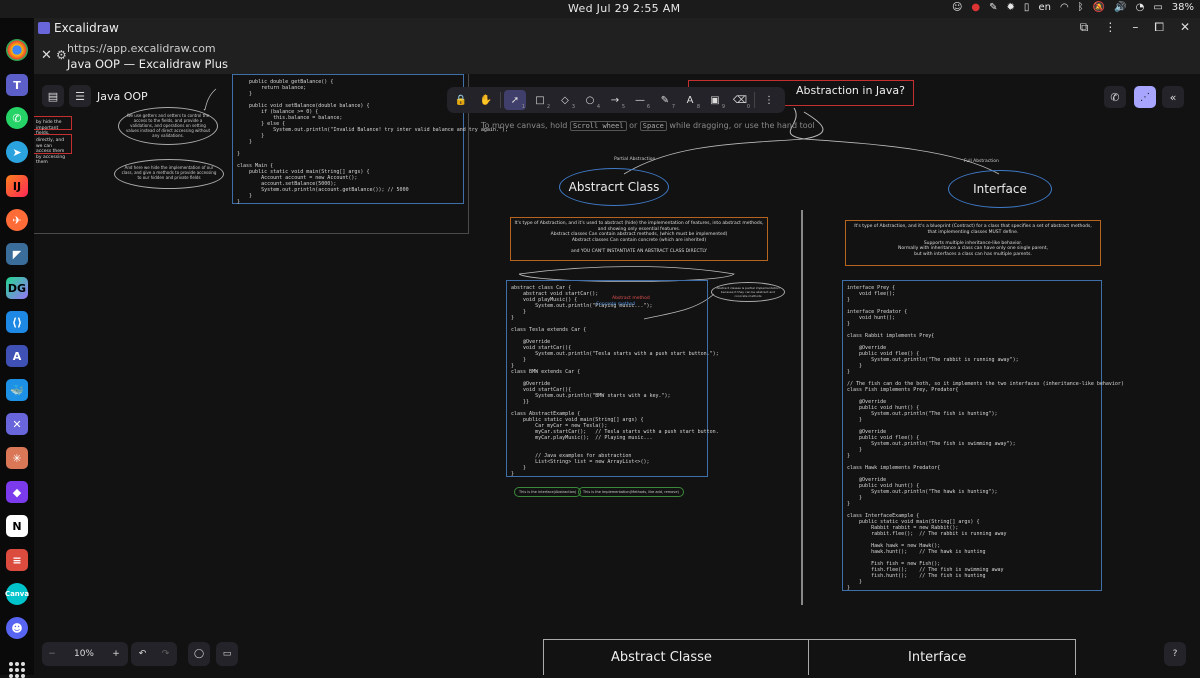  Describe the element at coordinates (142, 654) in the screenshot. I see `undo-icon: ↶` at that location.